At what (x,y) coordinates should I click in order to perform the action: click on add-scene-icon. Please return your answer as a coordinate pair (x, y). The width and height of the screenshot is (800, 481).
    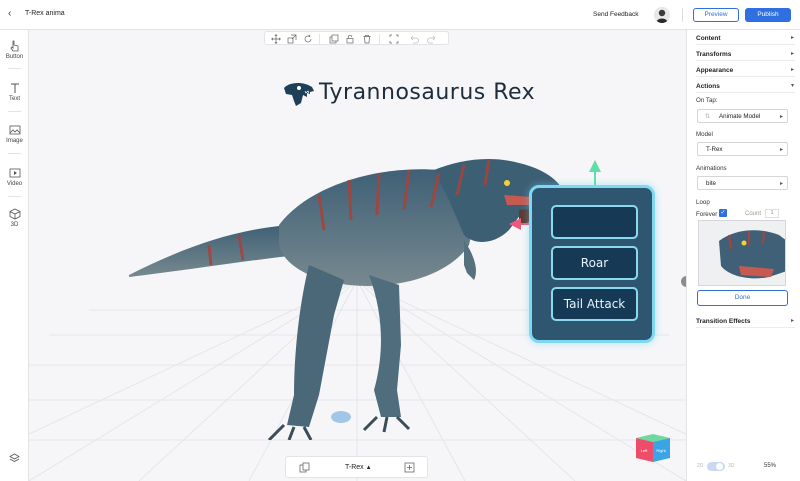
    Looking at the image, I should click on (409, 467).